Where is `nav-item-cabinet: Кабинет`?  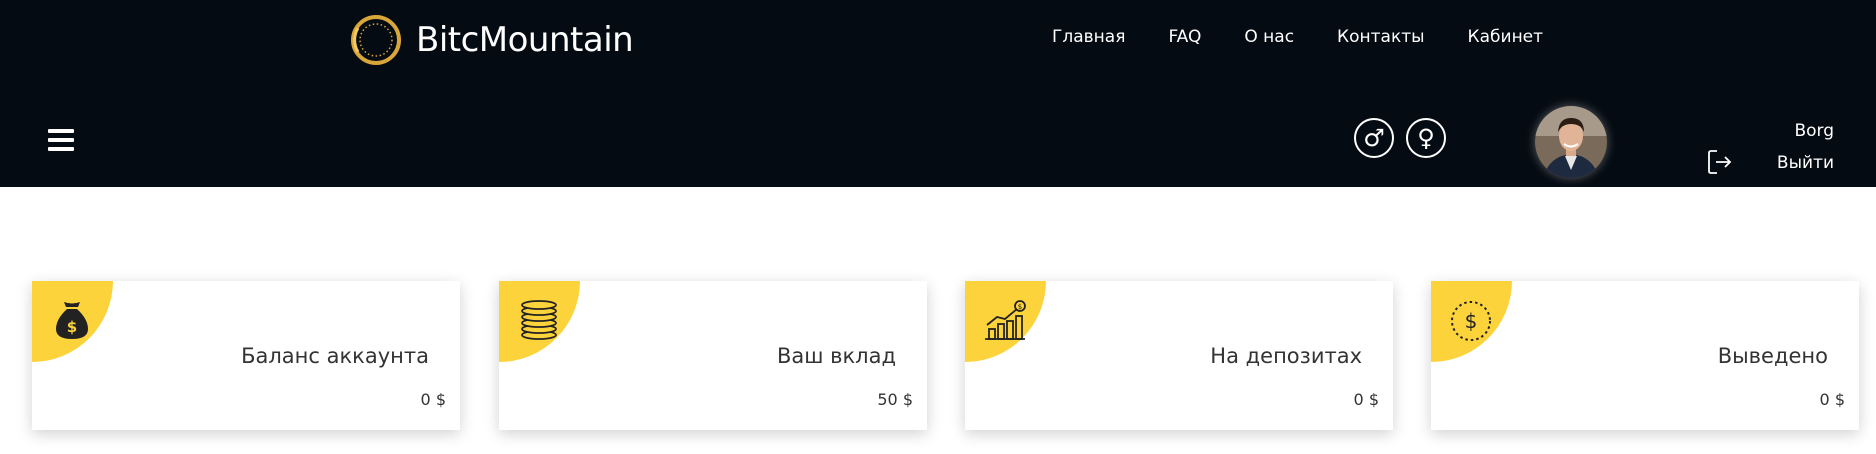 nav-item-cabinet: Кабинет is located at coordinates (1506, 37).